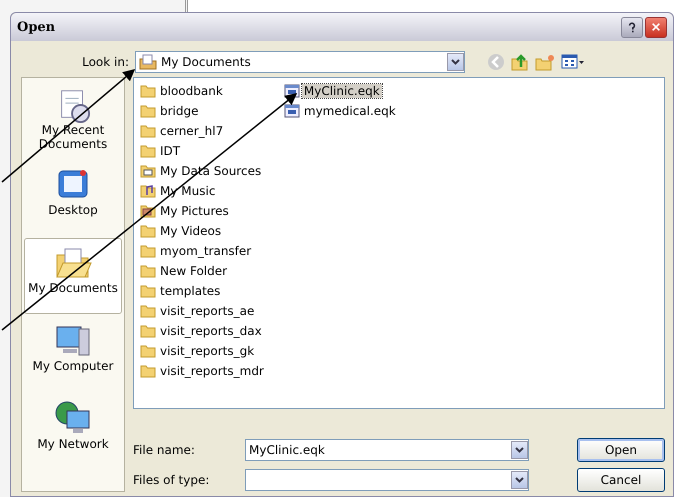  I want to click on window-title: Open, so click(36, 27).